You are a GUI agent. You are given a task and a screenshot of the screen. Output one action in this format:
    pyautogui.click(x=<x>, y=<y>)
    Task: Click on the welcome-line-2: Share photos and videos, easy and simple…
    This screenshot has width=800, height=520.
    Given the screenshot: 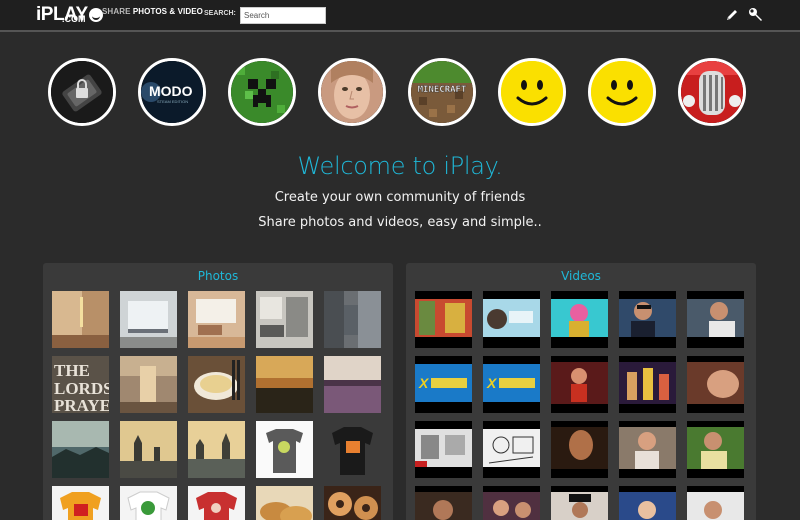 What is the action you would take?
    pyautogui.click(x=400, y=222)
    